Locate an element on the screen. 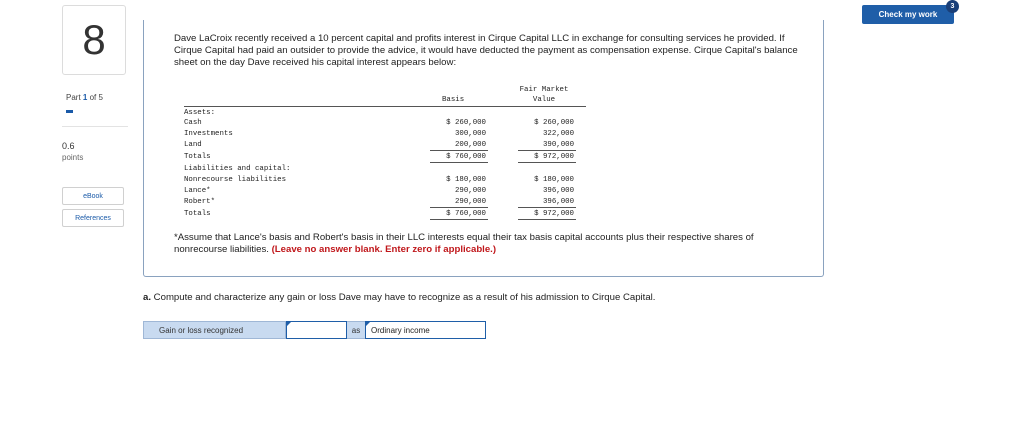 This screenshot has height=439, width=1024. bs-row-fmv: 390,000 is located at coordinates (558, 145).